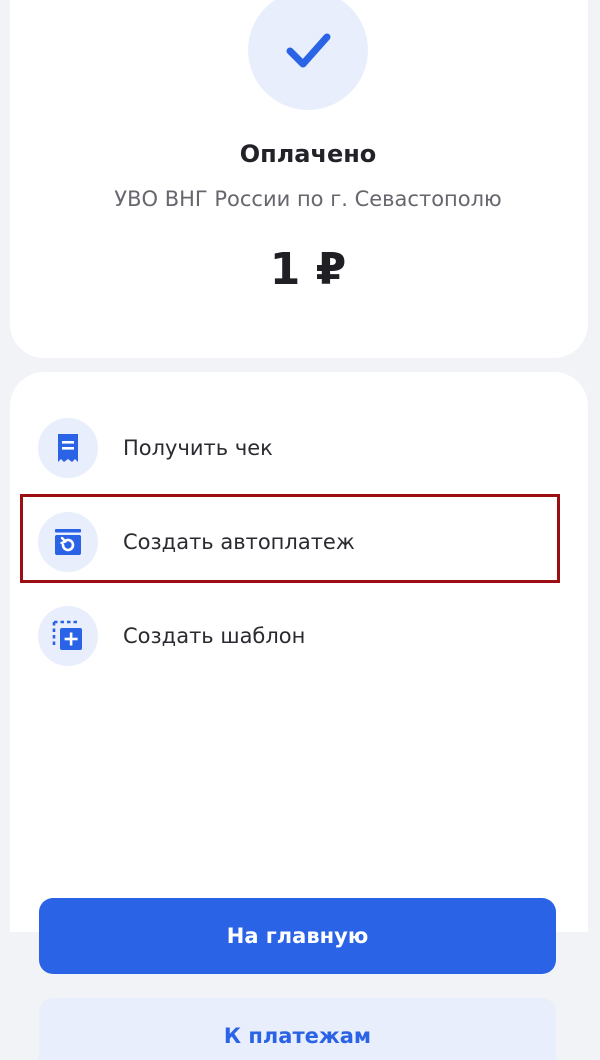 This screenshot has width=600, height=1060. Describe the element at coordinates (290, 538) in the screenshot. I see `autopay-highlight-frame` at that location.